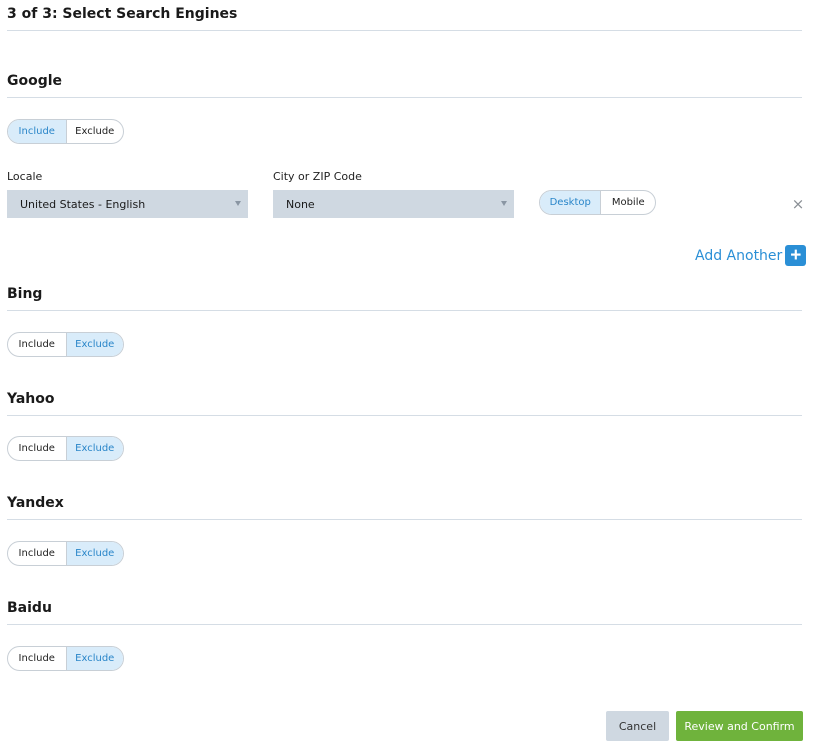  Describe the element at coordinates (570, 202) in the screenshot. I see `desktop-option: Desktop` at that location.